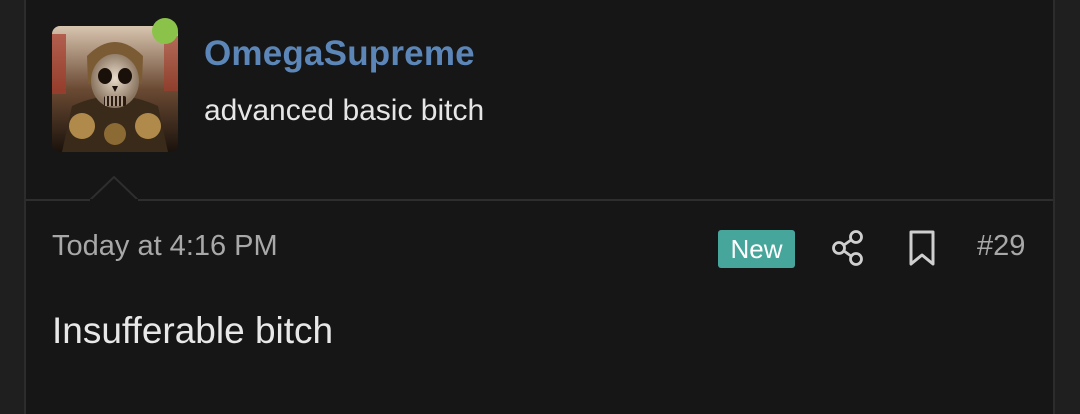 This screenshot has width=1080, height=414. I want to click on online-status-indicator, so click(165, 31).